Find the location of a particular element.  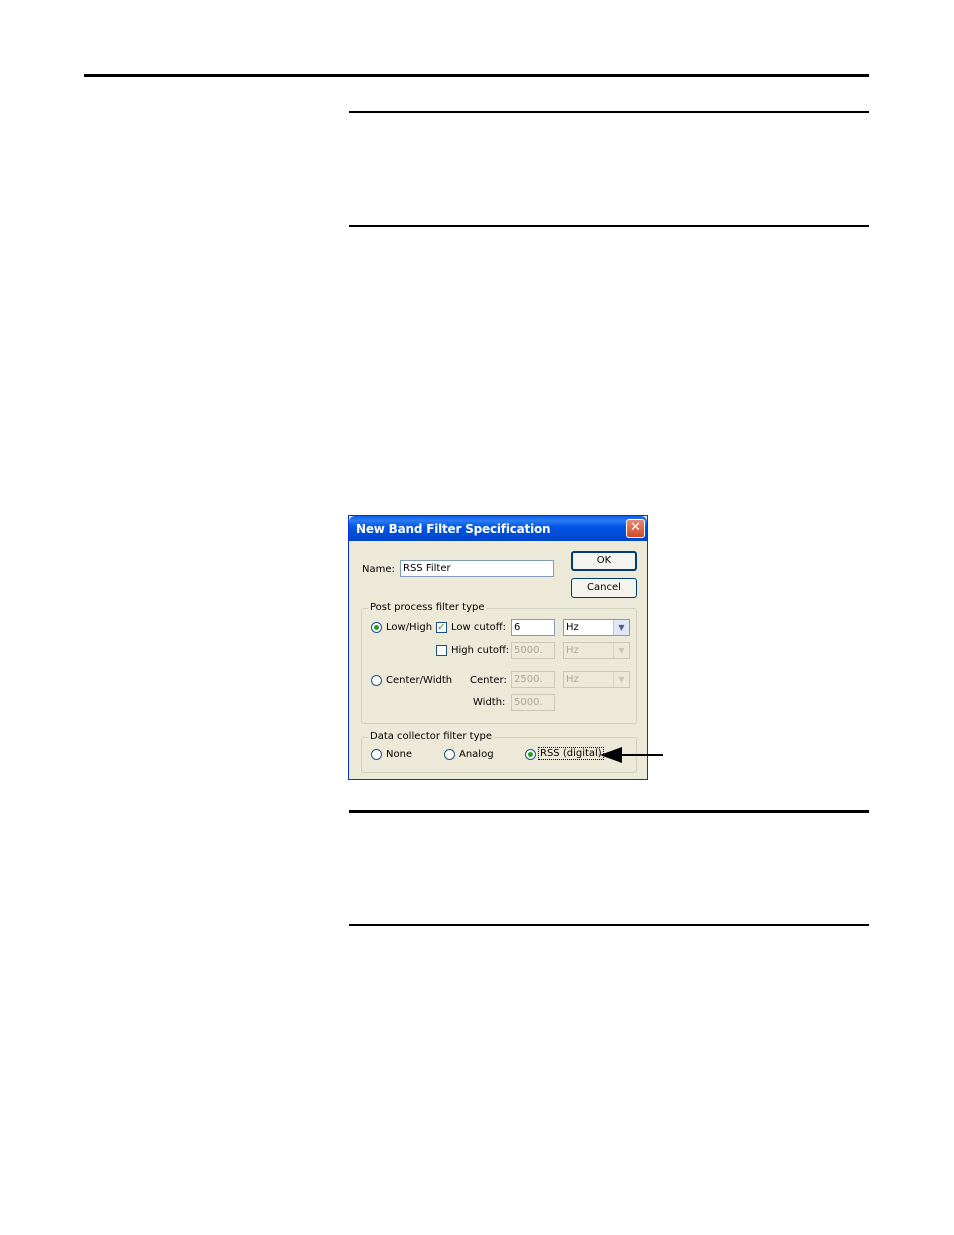

low-cutoff-unit-select: Hz ▼ is located at coordinates (596, 627).